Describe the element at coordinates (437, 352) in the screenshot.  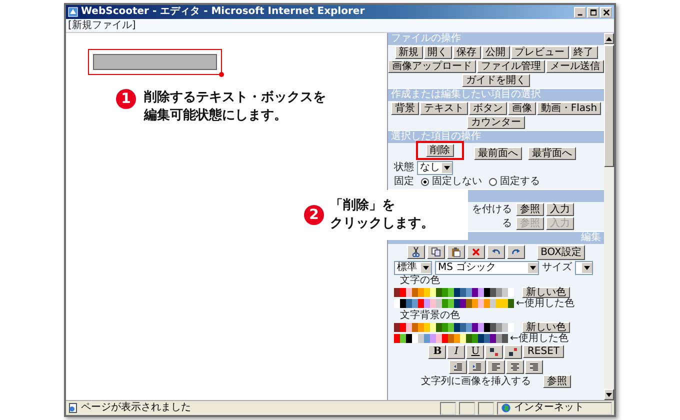
I see `format-button: B` at that location.